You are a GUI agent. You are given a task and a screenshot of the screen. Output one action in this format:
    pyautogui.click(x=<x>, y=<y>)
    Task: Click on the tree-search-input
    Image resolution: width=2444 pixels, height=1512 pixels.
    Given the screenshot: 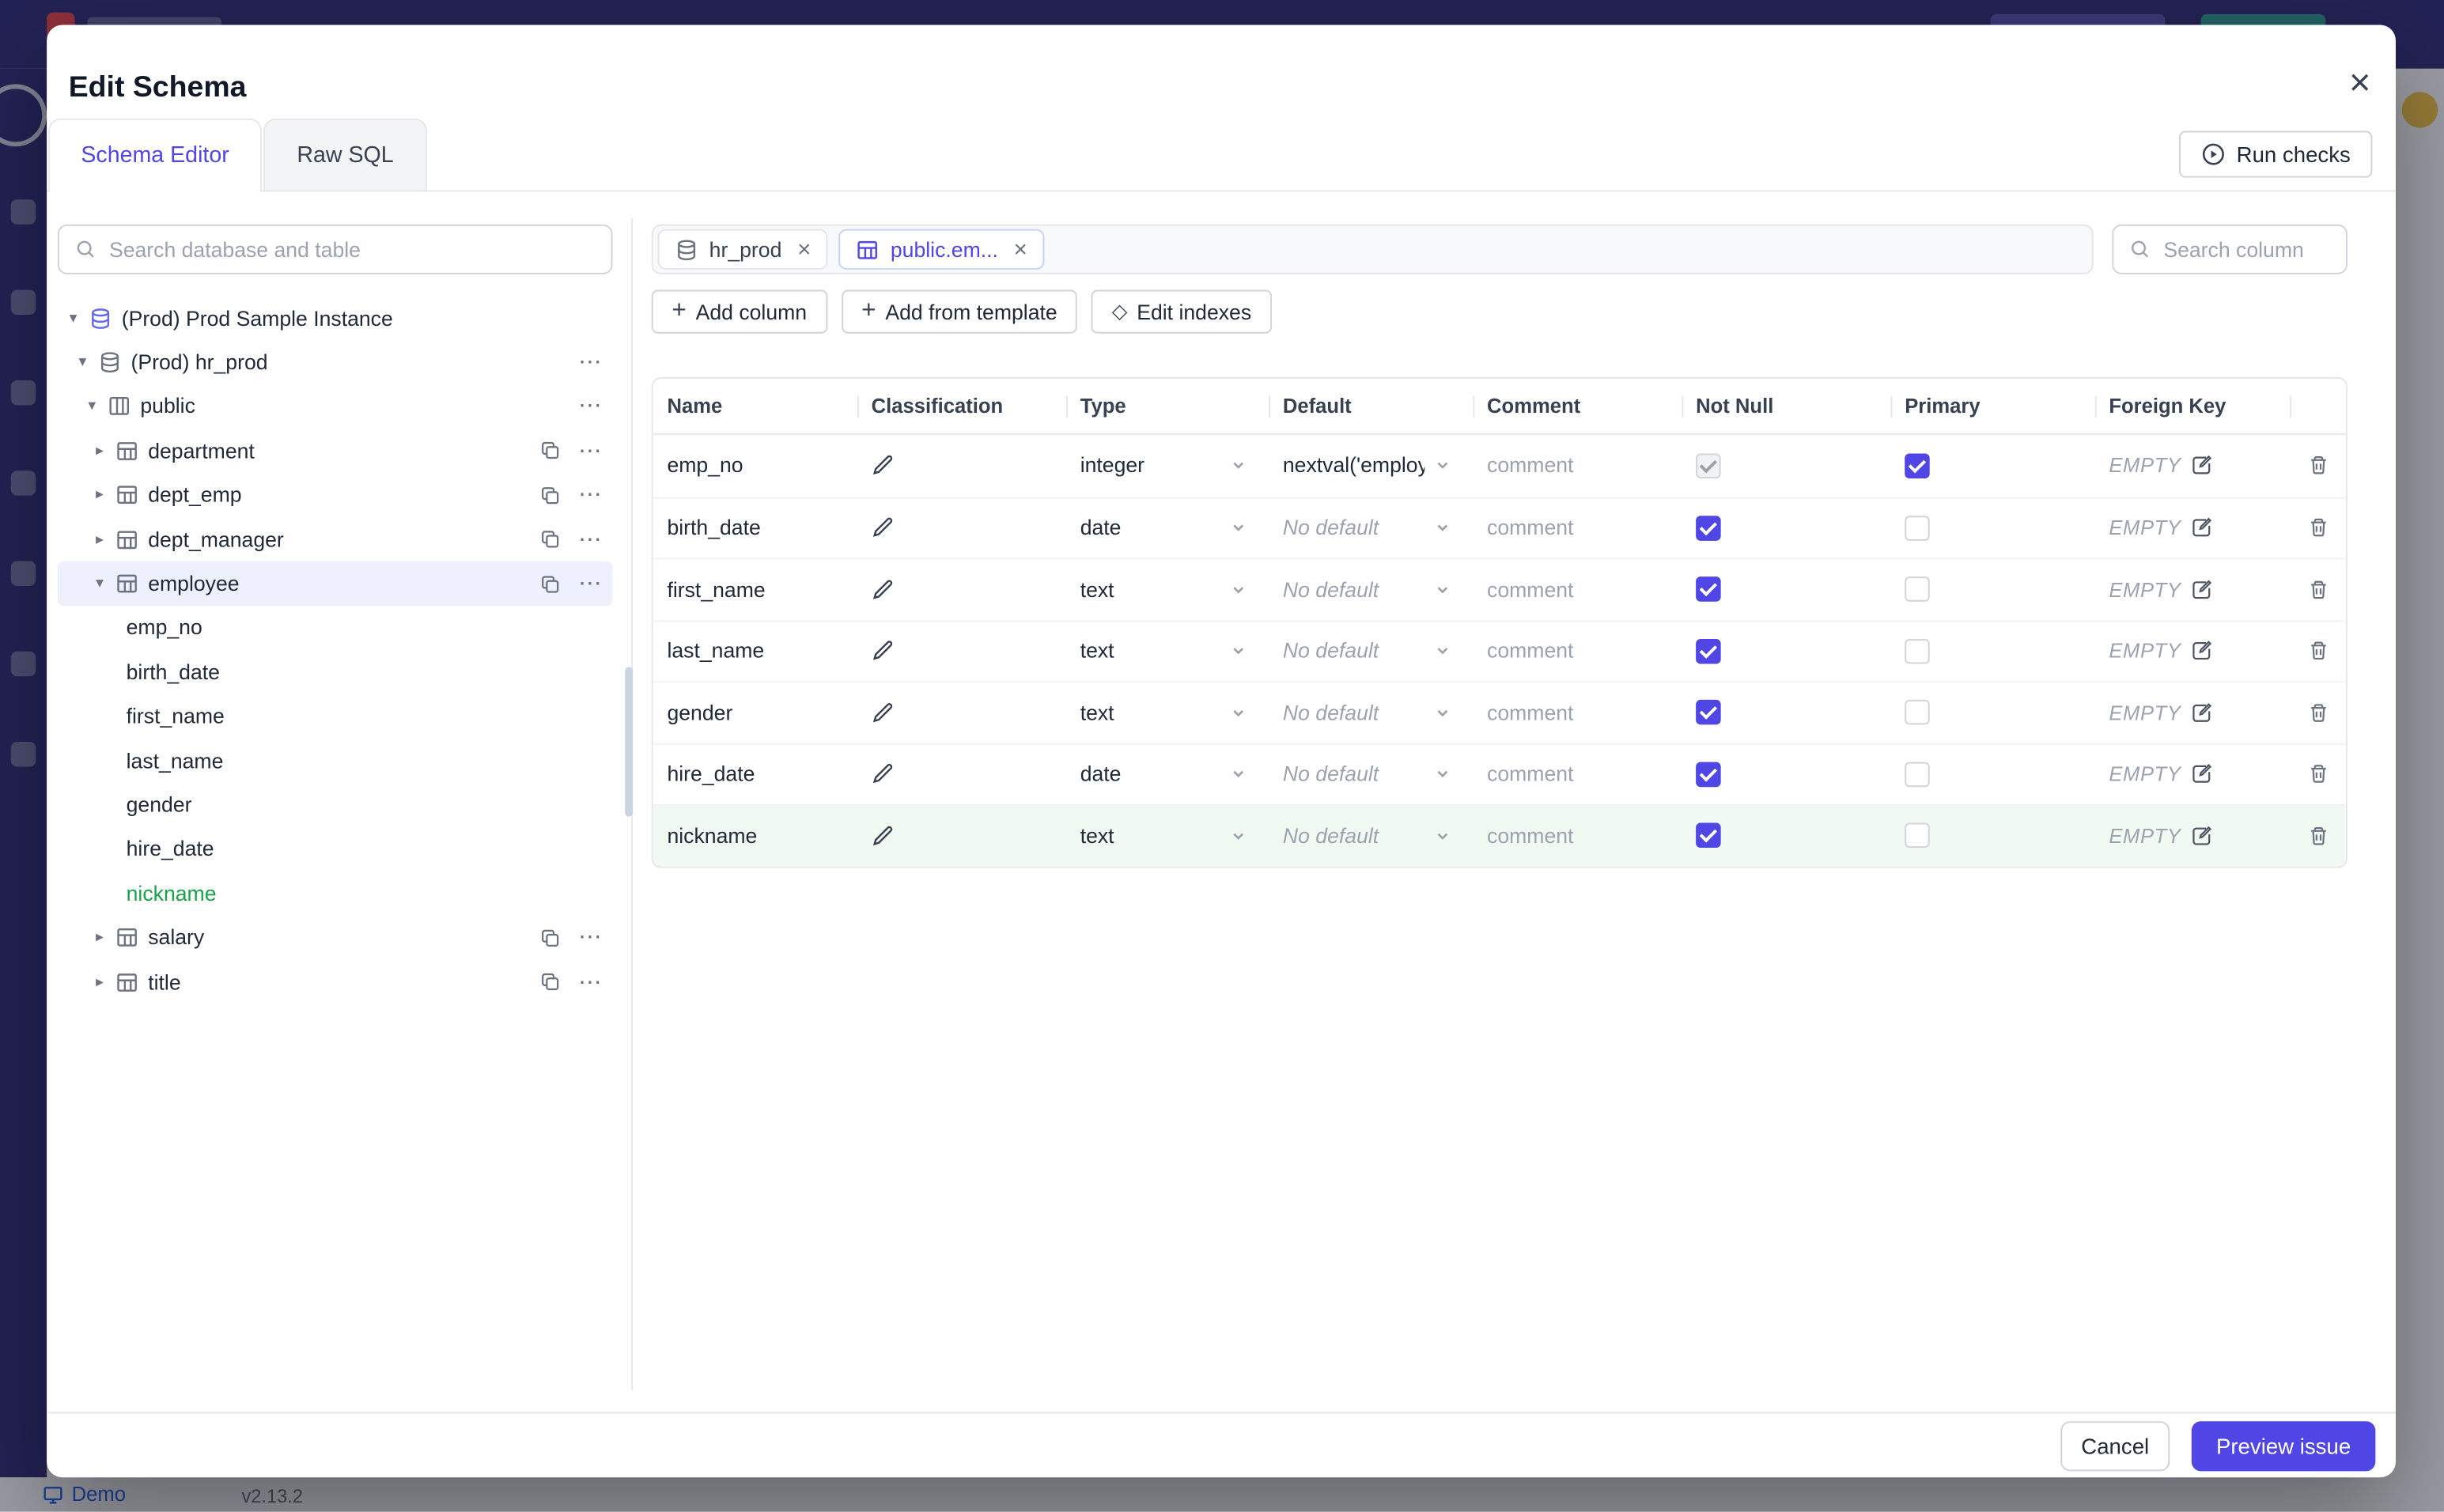 What is the action you would take?
    pyautogui.click(x=352, y=250)
    